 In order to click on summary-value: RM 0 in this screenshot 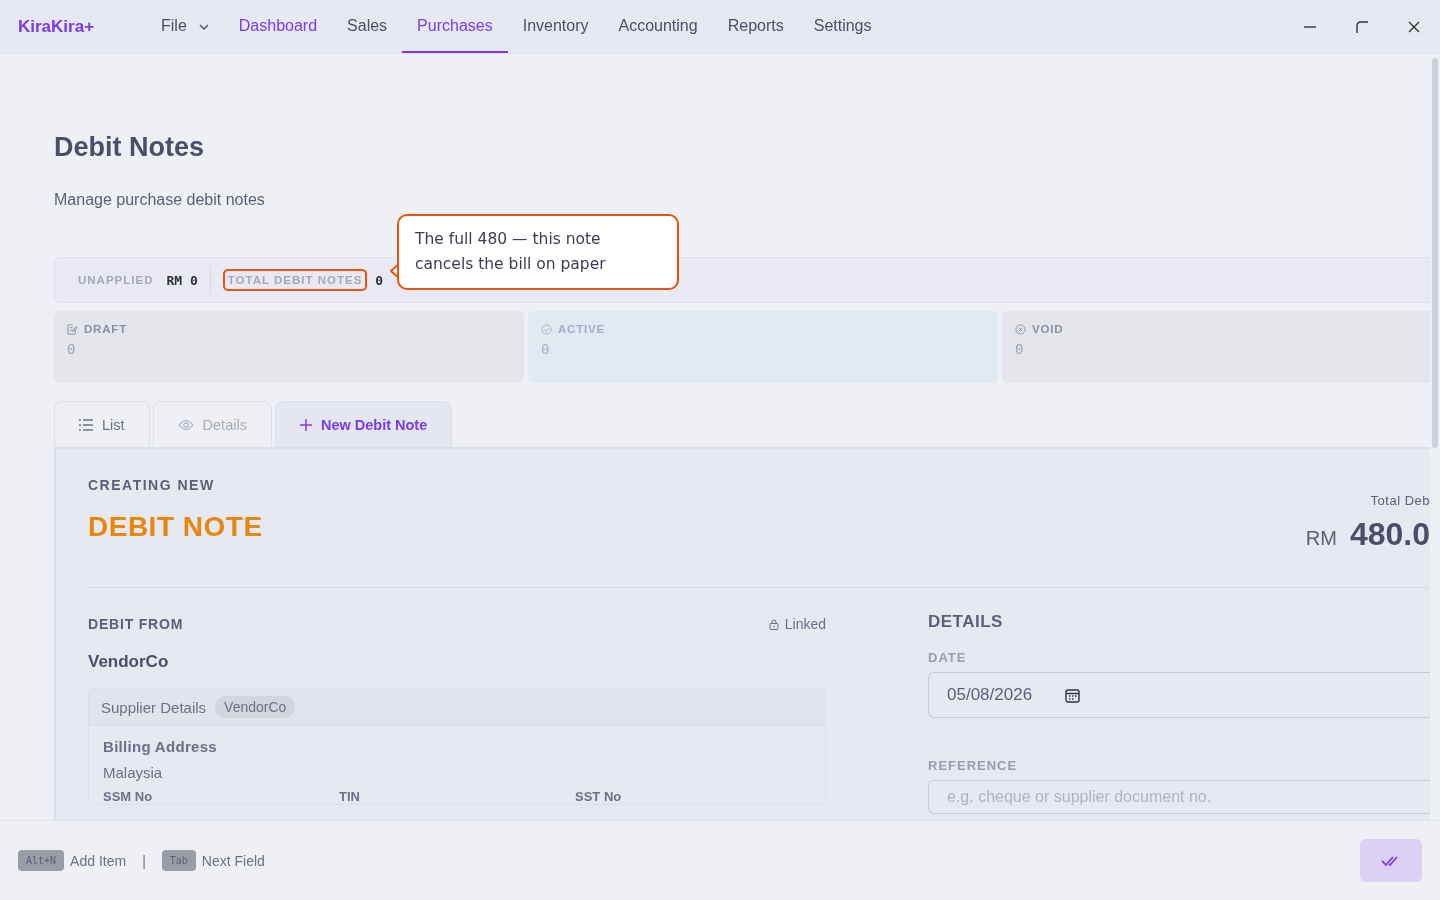, I will do `click(182, 280)`.